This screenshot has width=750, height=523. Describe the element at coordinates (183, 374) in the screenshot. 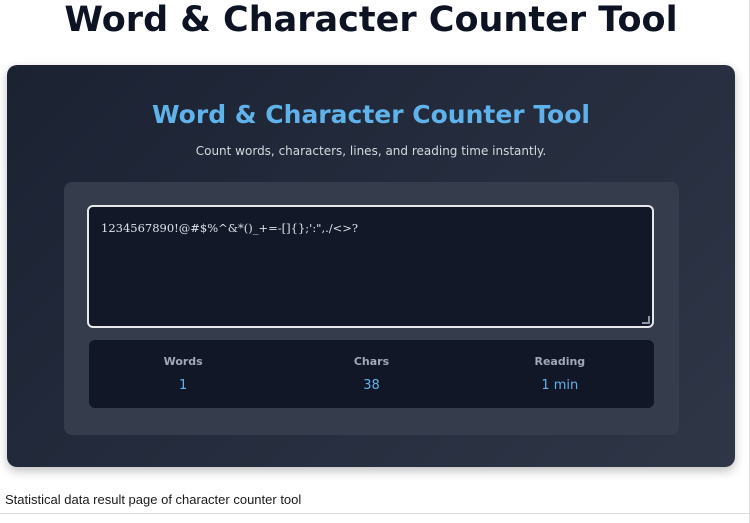

I see `stat-words: Words 1` at that location.